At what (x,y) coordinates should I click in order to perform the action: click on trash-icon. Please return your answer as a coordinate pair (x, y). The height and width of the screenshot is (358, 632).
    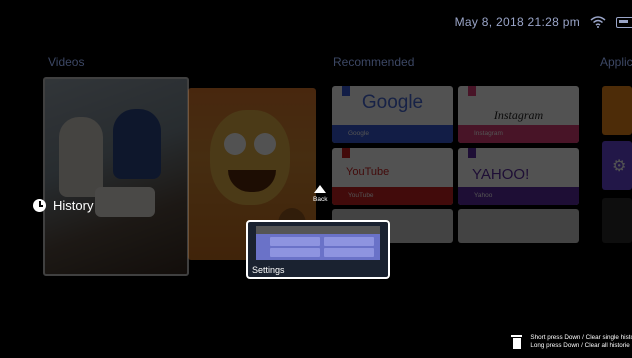
    Looking at the image, I should click on (517, 342).